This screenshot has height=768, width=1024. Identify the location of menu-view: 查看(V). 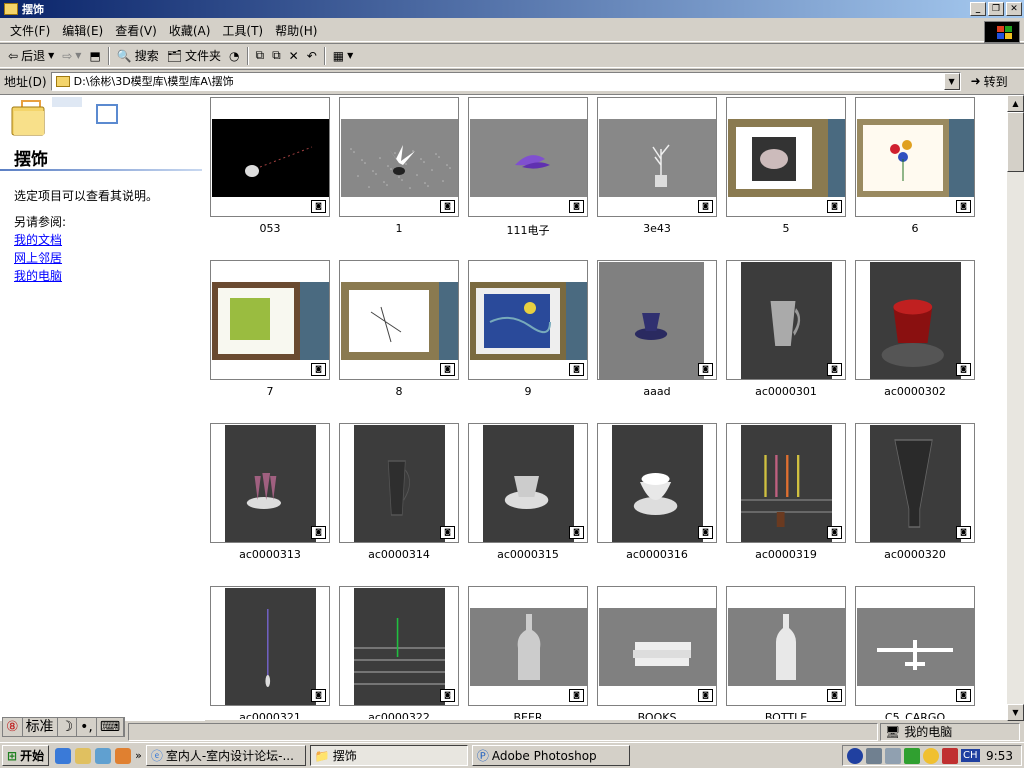
(136, 30).